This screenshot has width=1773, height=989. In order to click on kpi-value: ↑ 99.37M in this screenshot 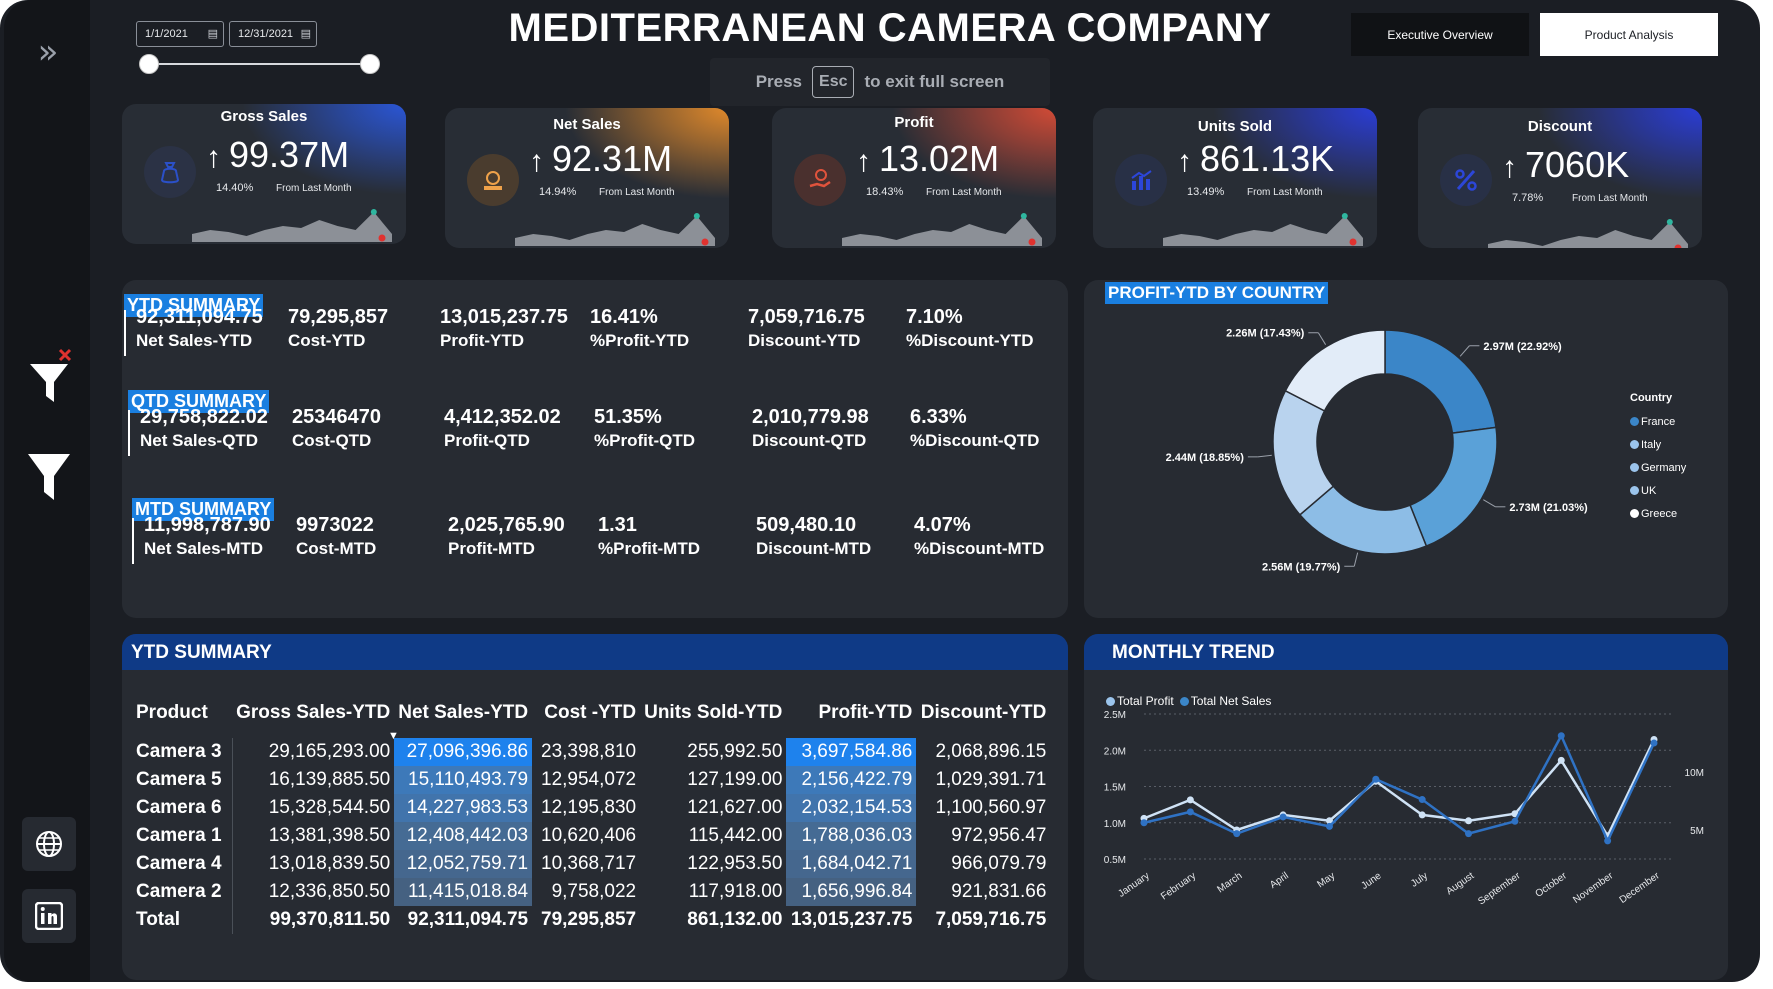, I will do `click(277, 155)`.